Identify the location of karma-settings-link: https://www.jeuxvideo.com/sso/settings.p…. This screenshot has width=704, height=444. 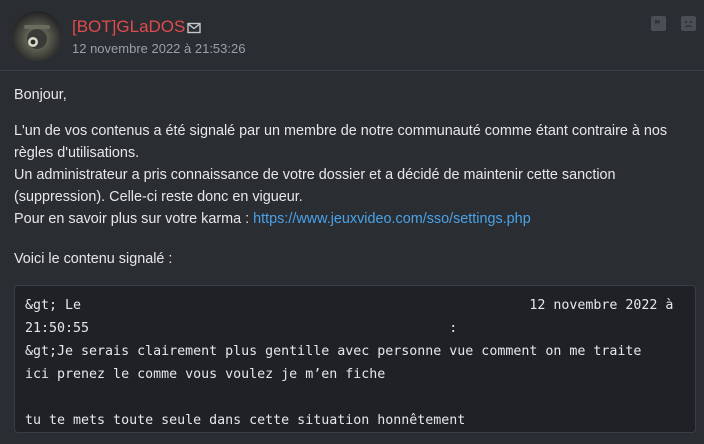
(392, 219).